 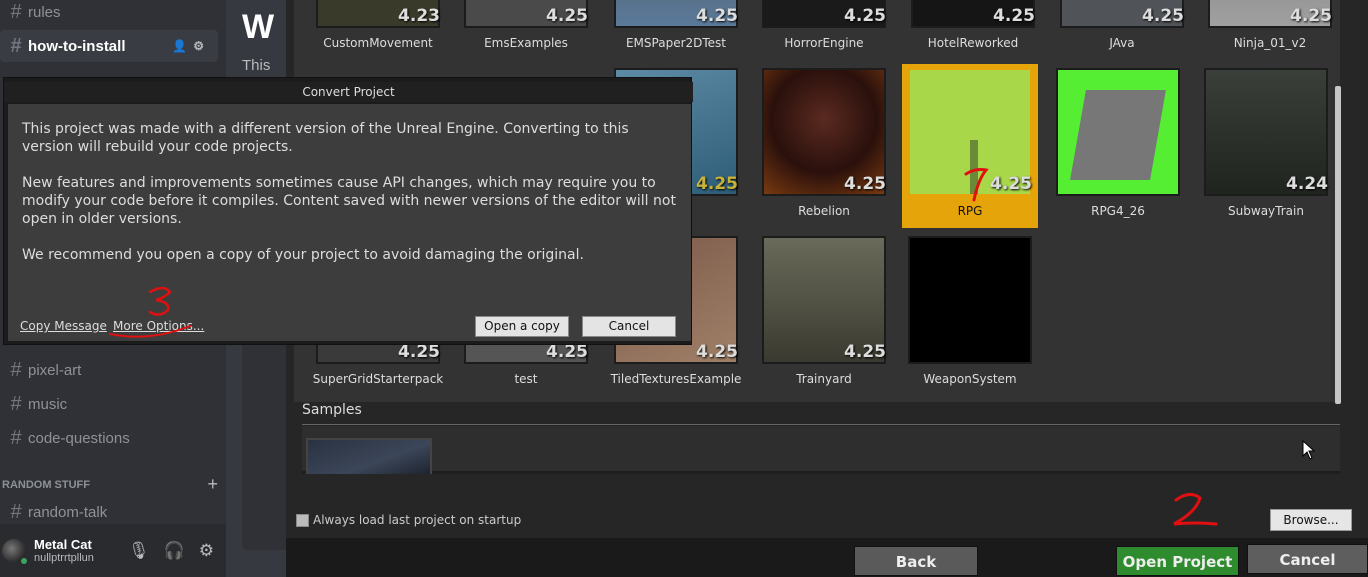 I want to click on settings-gear-icon: ⚙, so click(x=206, y=551).